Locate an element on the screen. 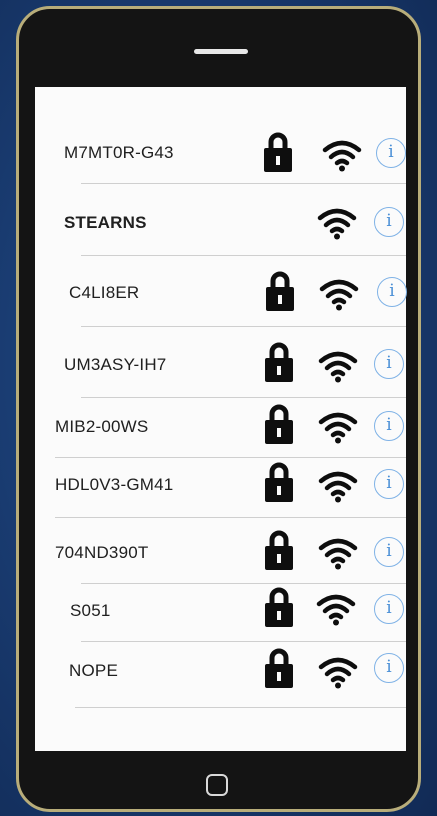 The image size is (437, 816). network-name: UM3ASY-IH7 is located at coordinates (115, 364).